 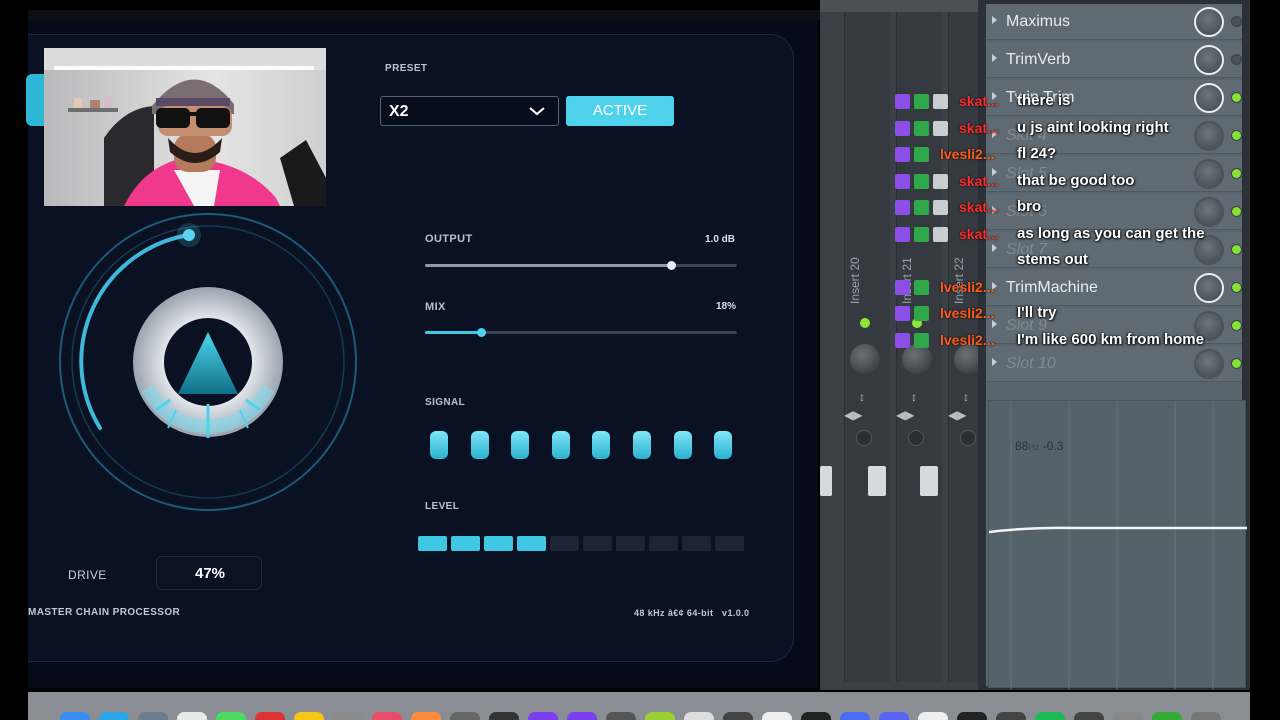 I want to click on strip-swap-icon-22: ◀▶, so click(x=957, y=415).